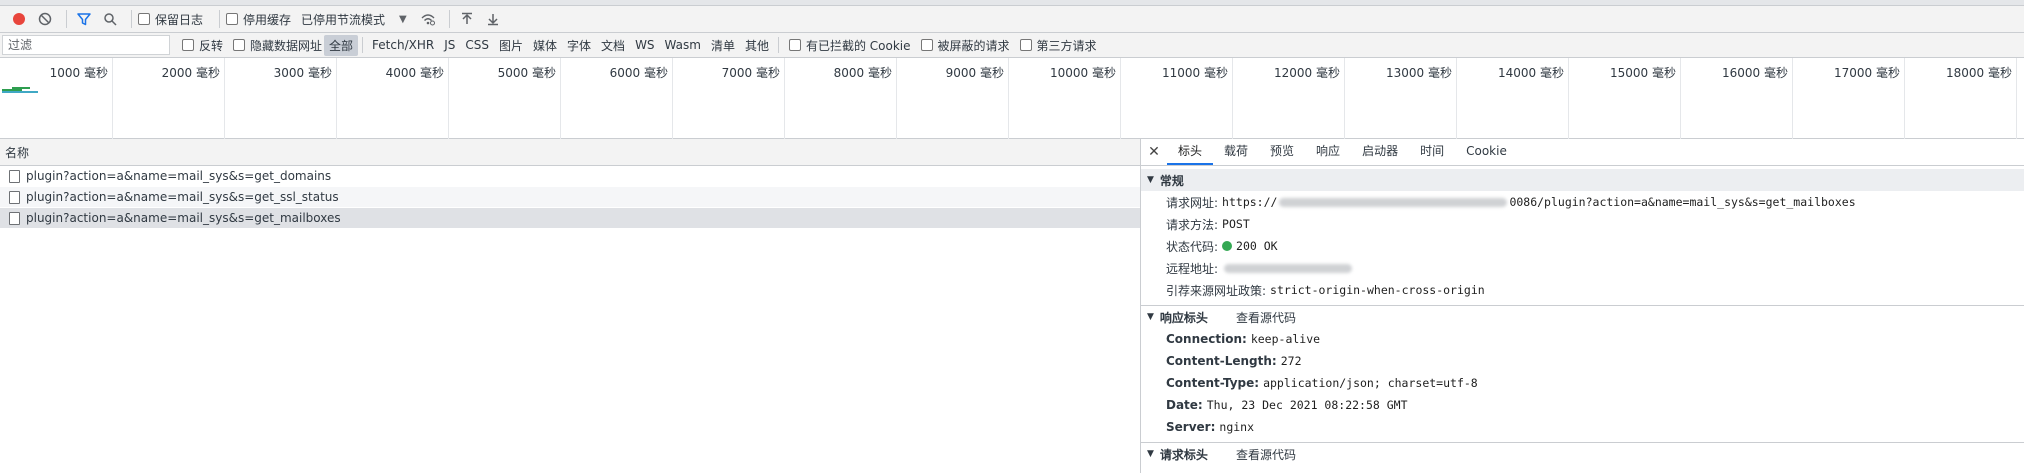 The width and height of the screenshot is (2024, 473). What do you see at coordinates (1154, 151) in the screenshot?
I see `close-icon: ✕` at bounding box center [1154, 151].